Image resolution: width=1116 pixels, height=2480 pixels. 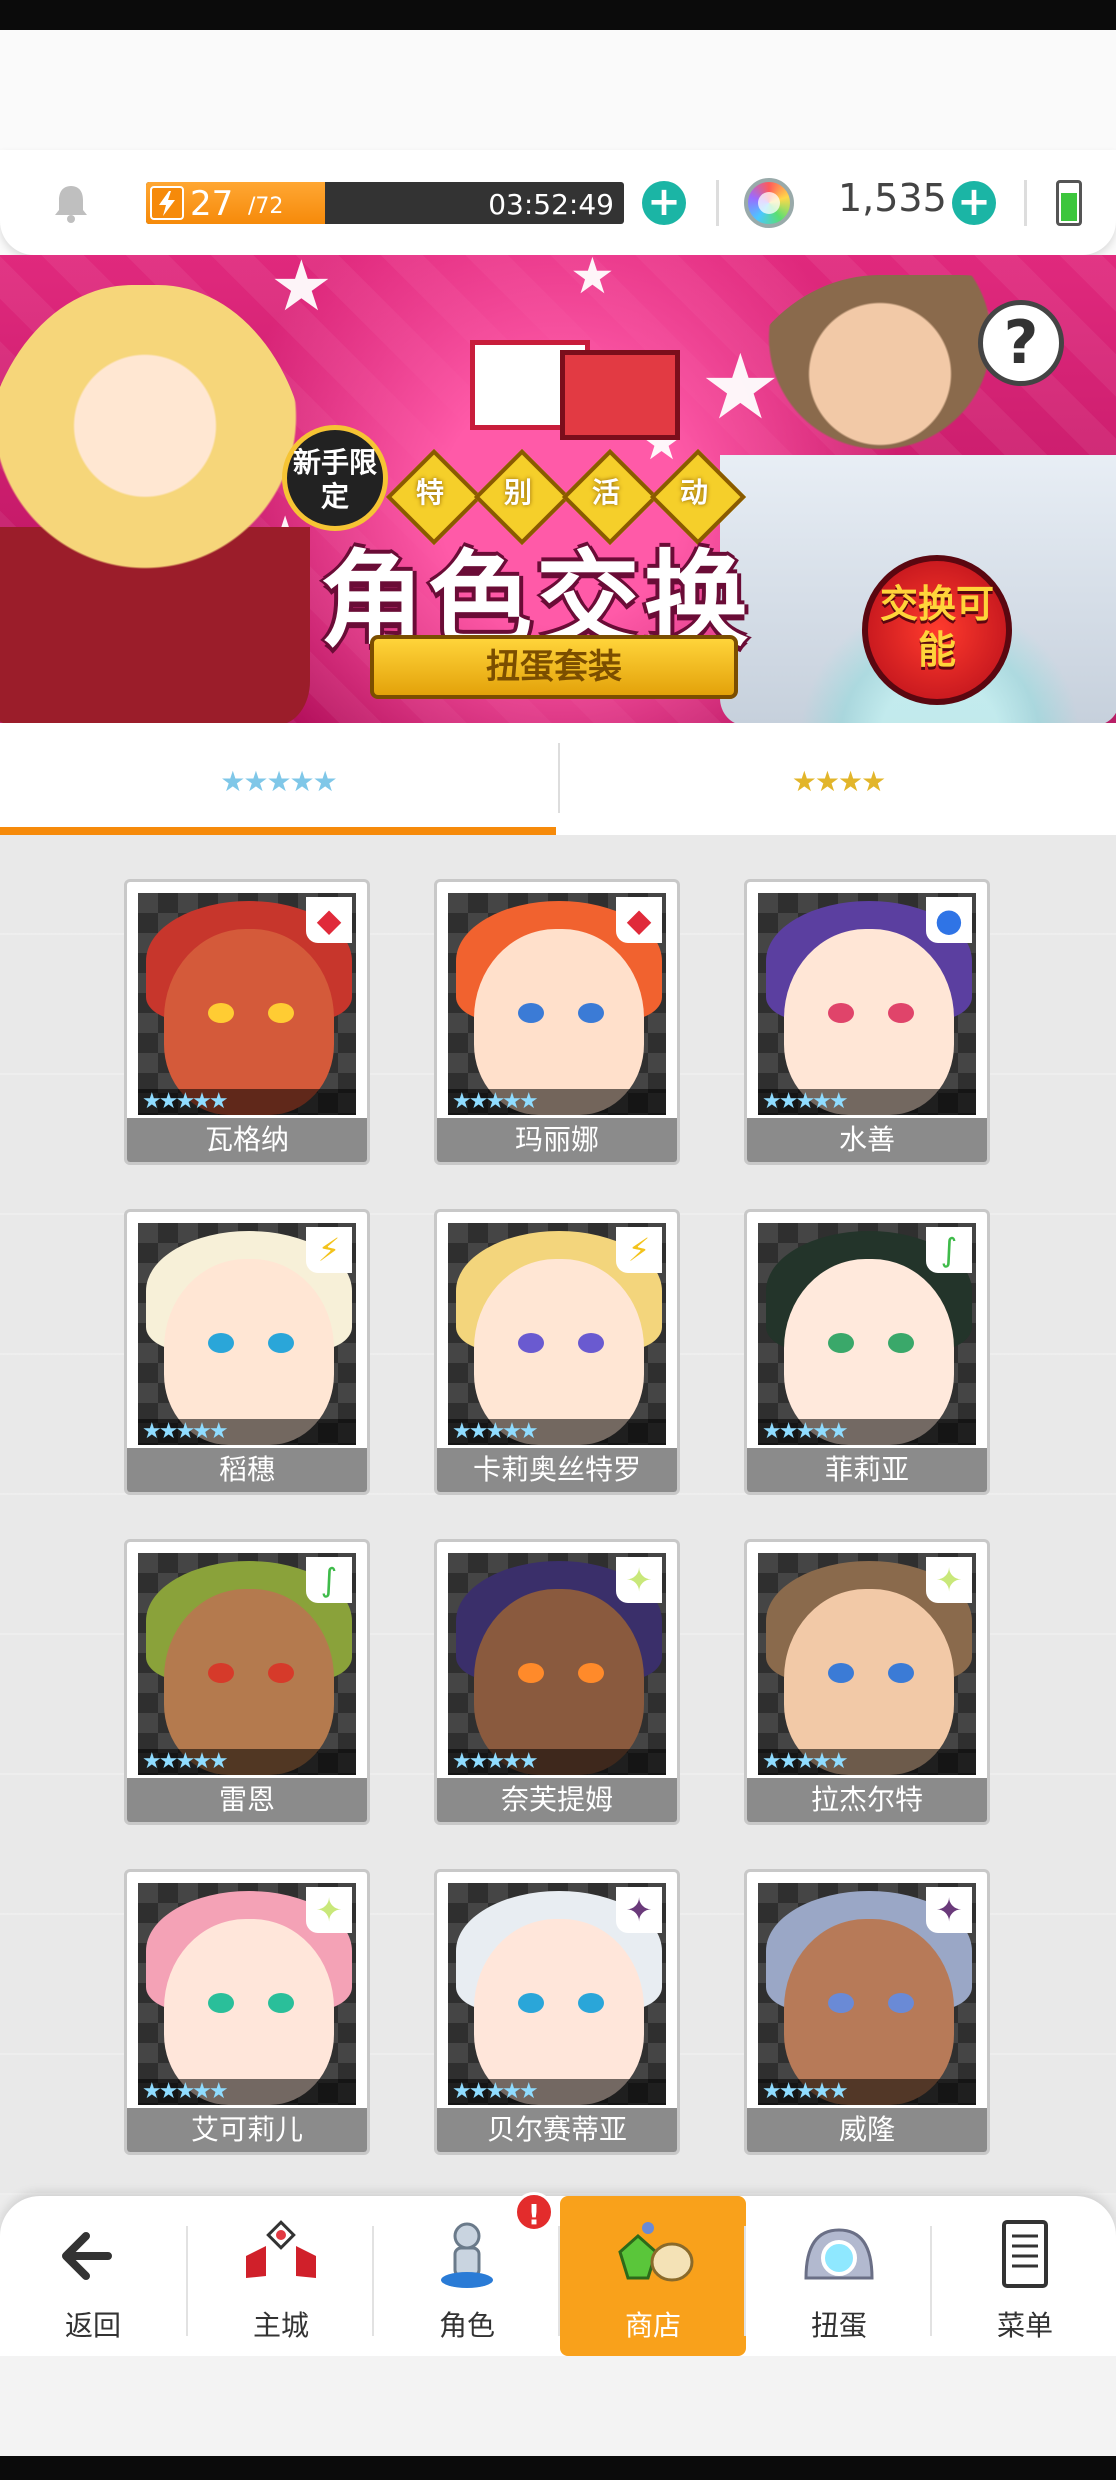 I want to click on star-decoration: ★, so click(x=301, y=291).